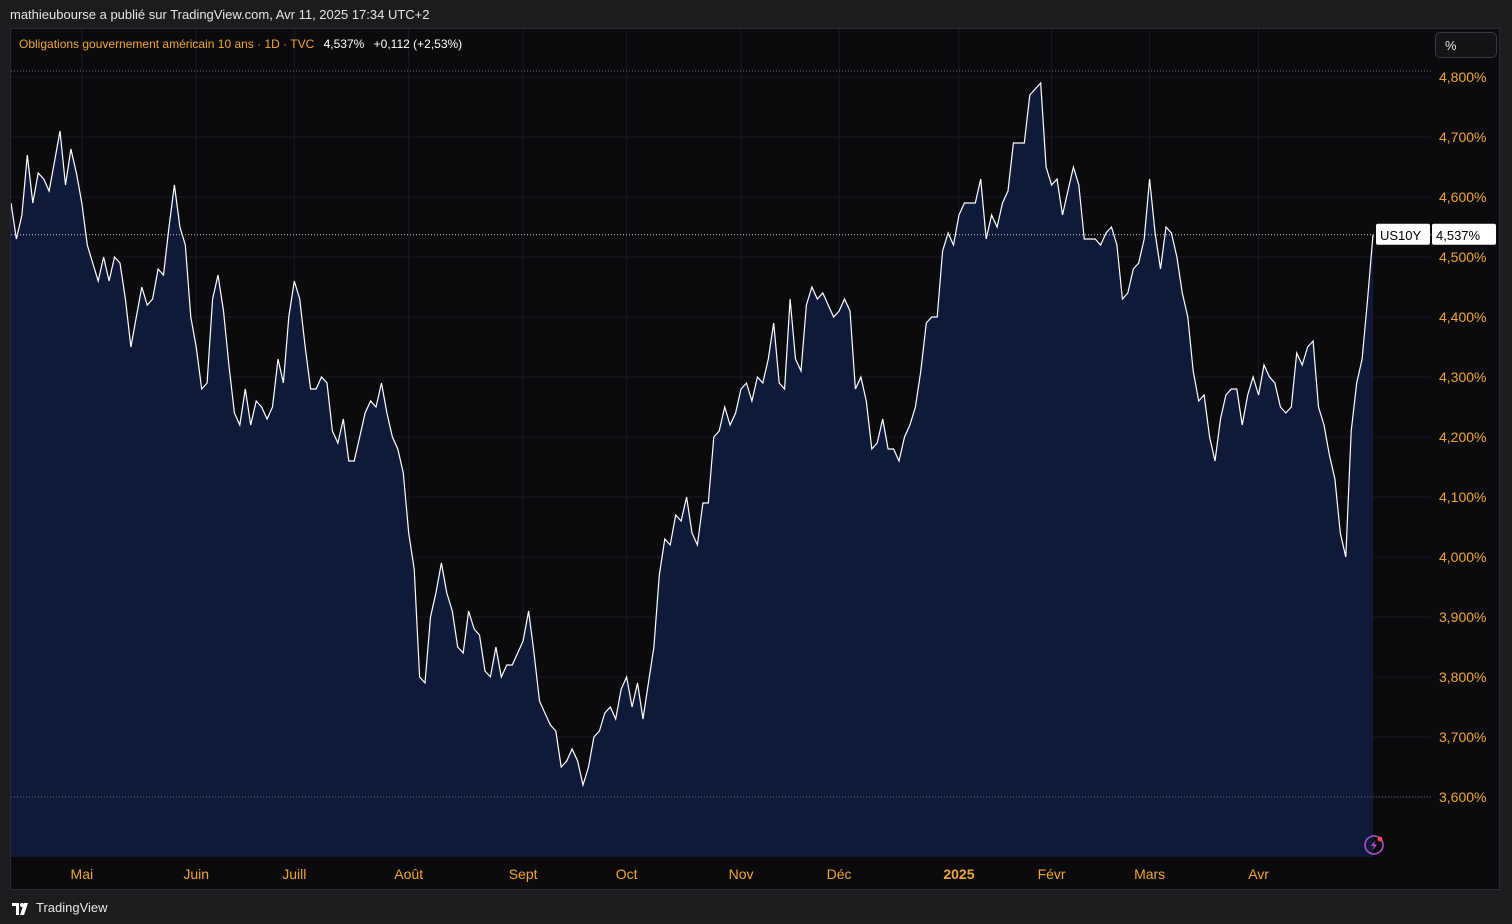 This screenshot has height=924, width=1512. I want to click on y-tick-label: 3,900%, so click(1462, 617).